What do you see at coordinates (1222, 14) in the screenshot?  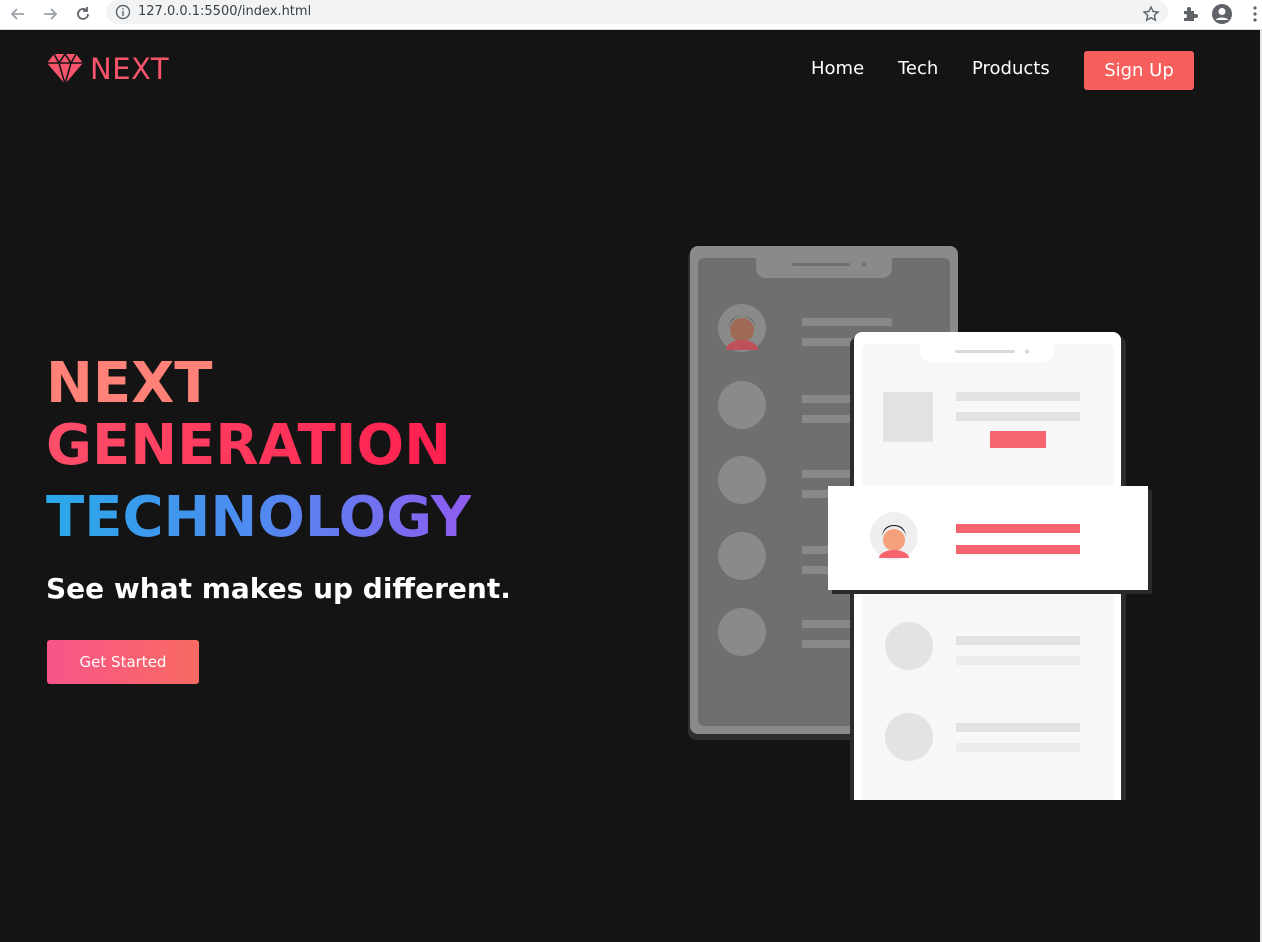 I see `profile-icon` at bounding box center [1222, 14].